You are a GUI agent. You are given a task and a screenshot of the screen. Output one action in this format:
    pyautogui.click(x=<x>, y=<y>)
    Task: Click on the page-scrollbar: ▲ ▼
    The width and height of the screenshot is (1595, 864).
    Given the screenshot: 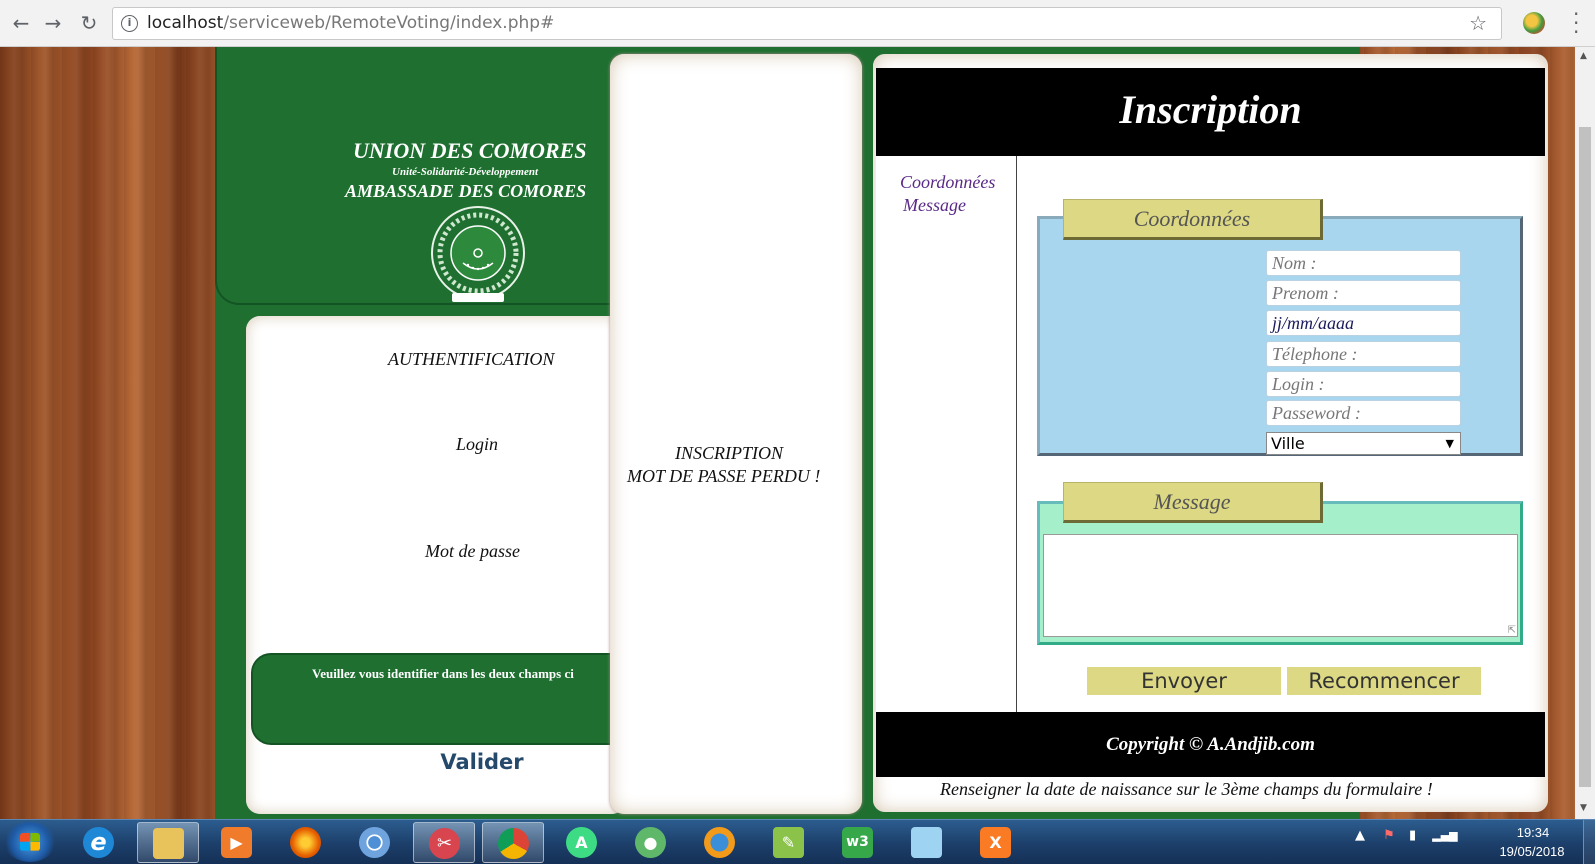 What is the action you would take?
    pyautogui.click(x=1585, y=433)
    